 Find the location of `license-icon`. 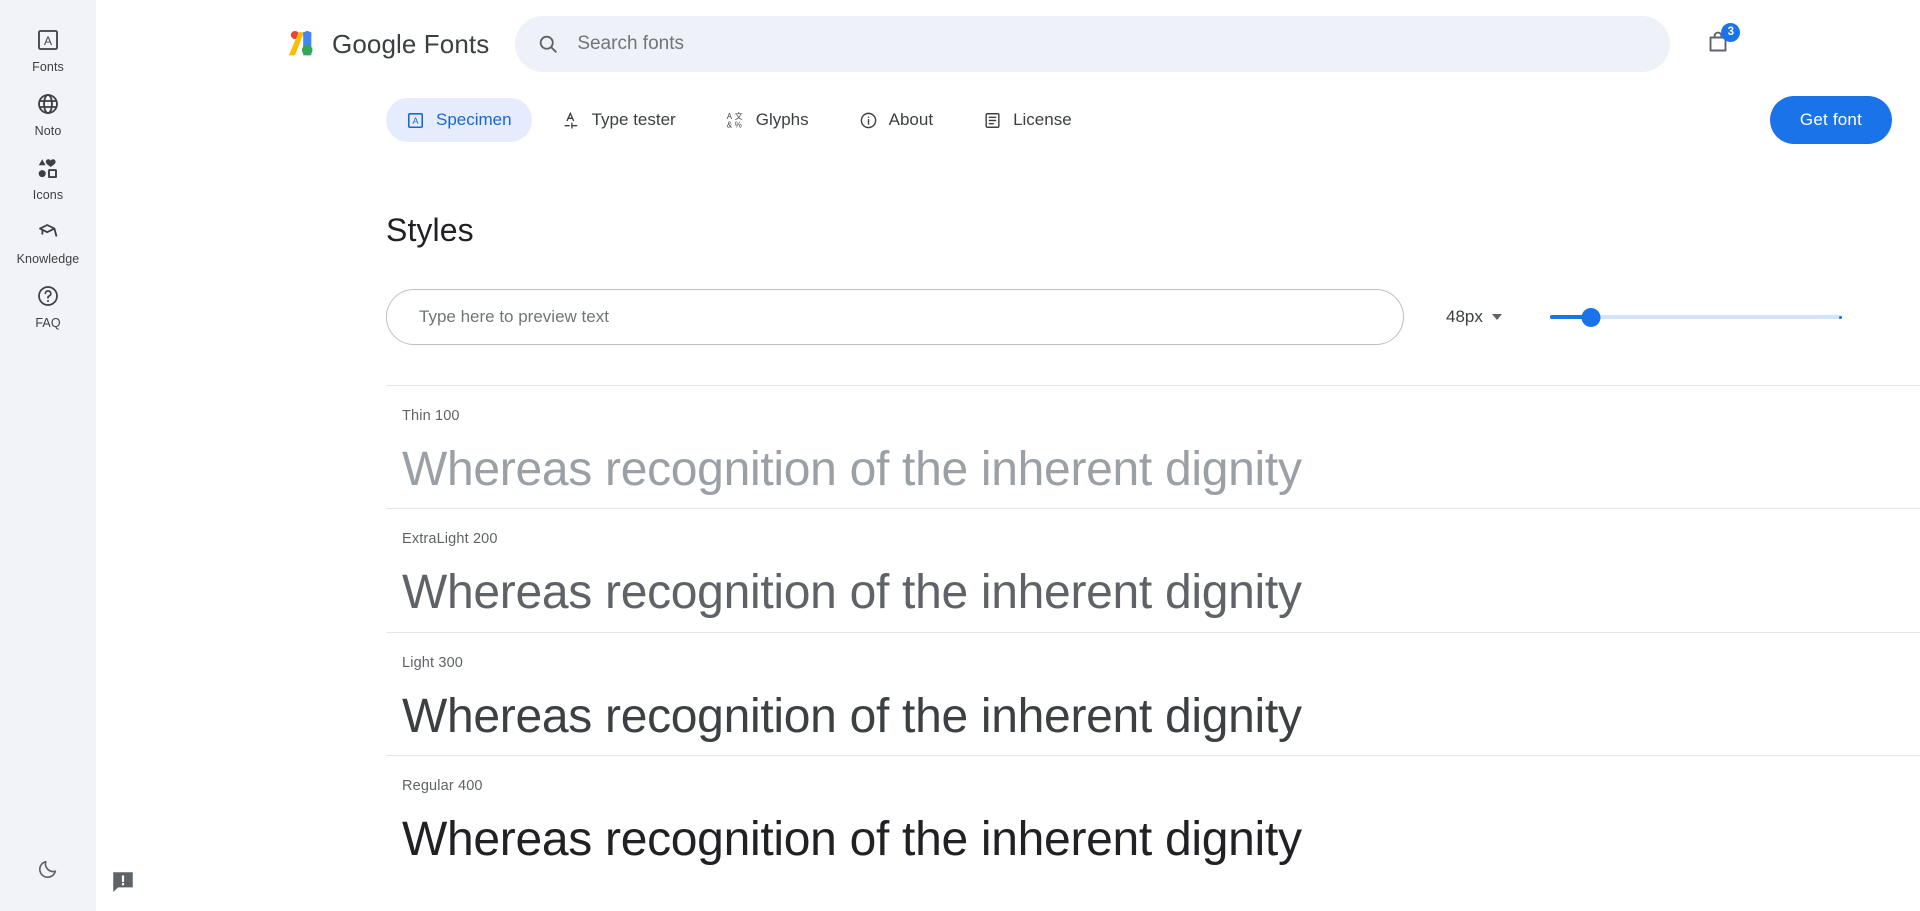

license-icon is located at coordinates (992, 120).